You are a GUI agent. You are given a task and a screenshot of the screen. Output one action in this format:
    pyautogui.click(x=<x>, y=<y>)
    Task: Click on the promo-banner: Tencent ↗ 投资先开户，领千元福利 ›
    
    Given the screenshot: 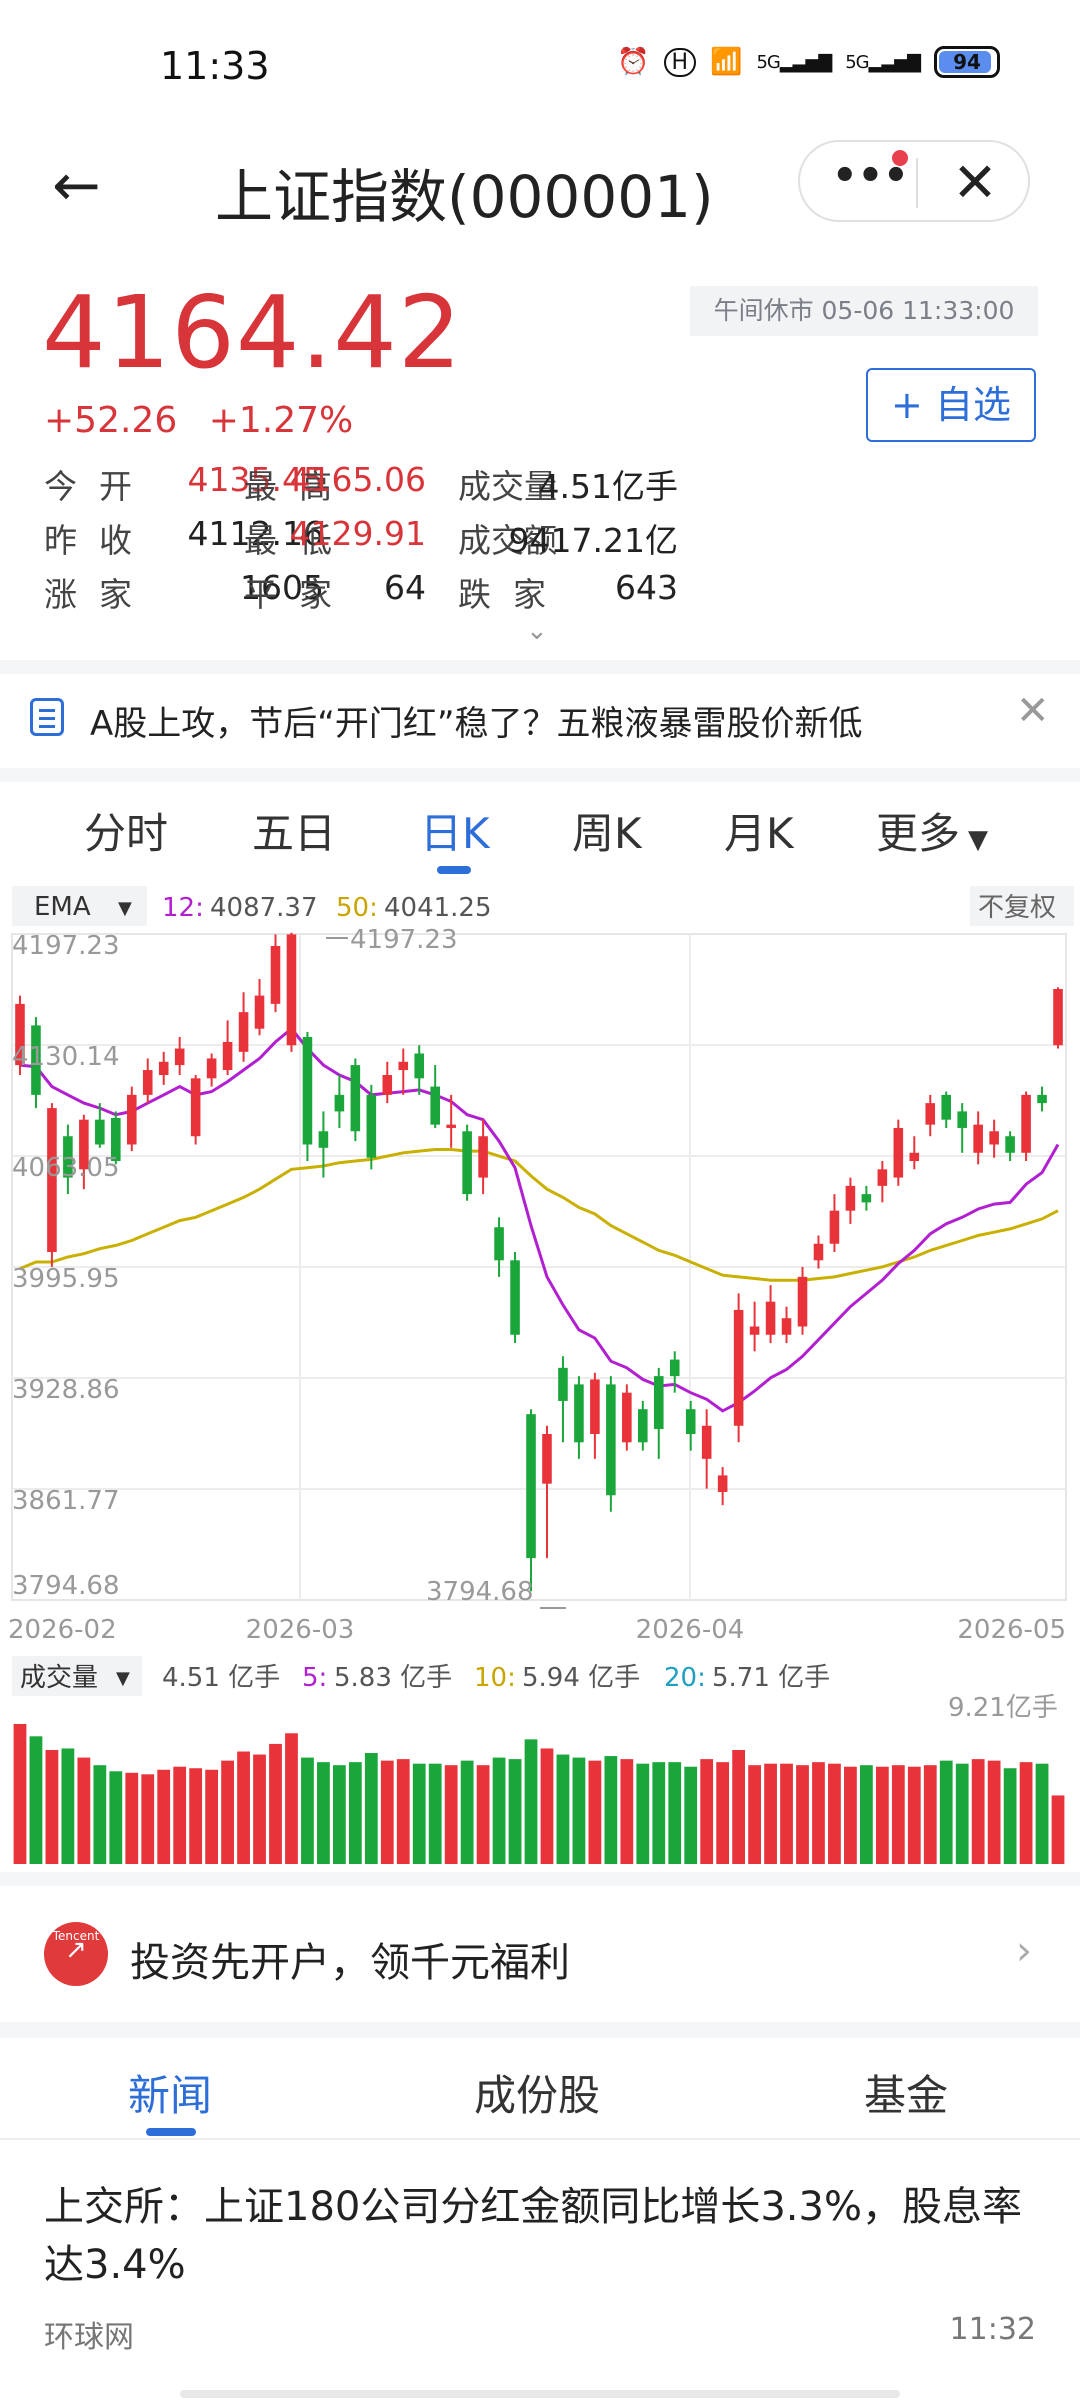 What is the action you would take?
    pyautogui.click(x=540, y=1955)
    